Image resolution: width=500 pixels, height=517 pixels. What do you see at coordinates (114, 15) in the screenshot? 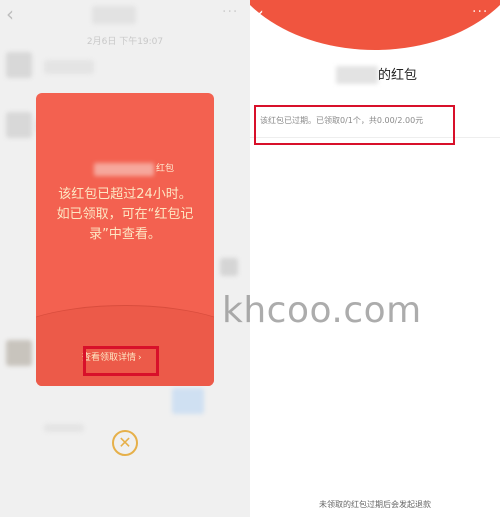
I see `chat-title-blurred` at bounding box center [114, 15].